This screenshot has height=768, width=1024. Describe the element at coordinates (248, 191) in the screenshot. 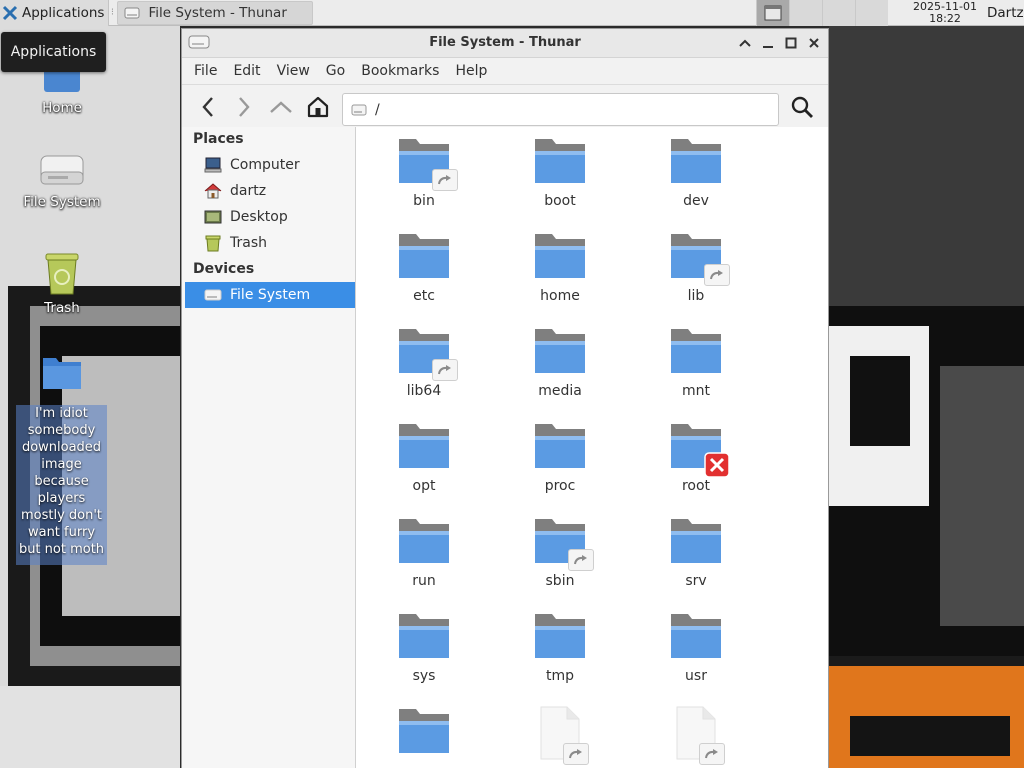

I see `sidebar-item-label: dartz` at that location.